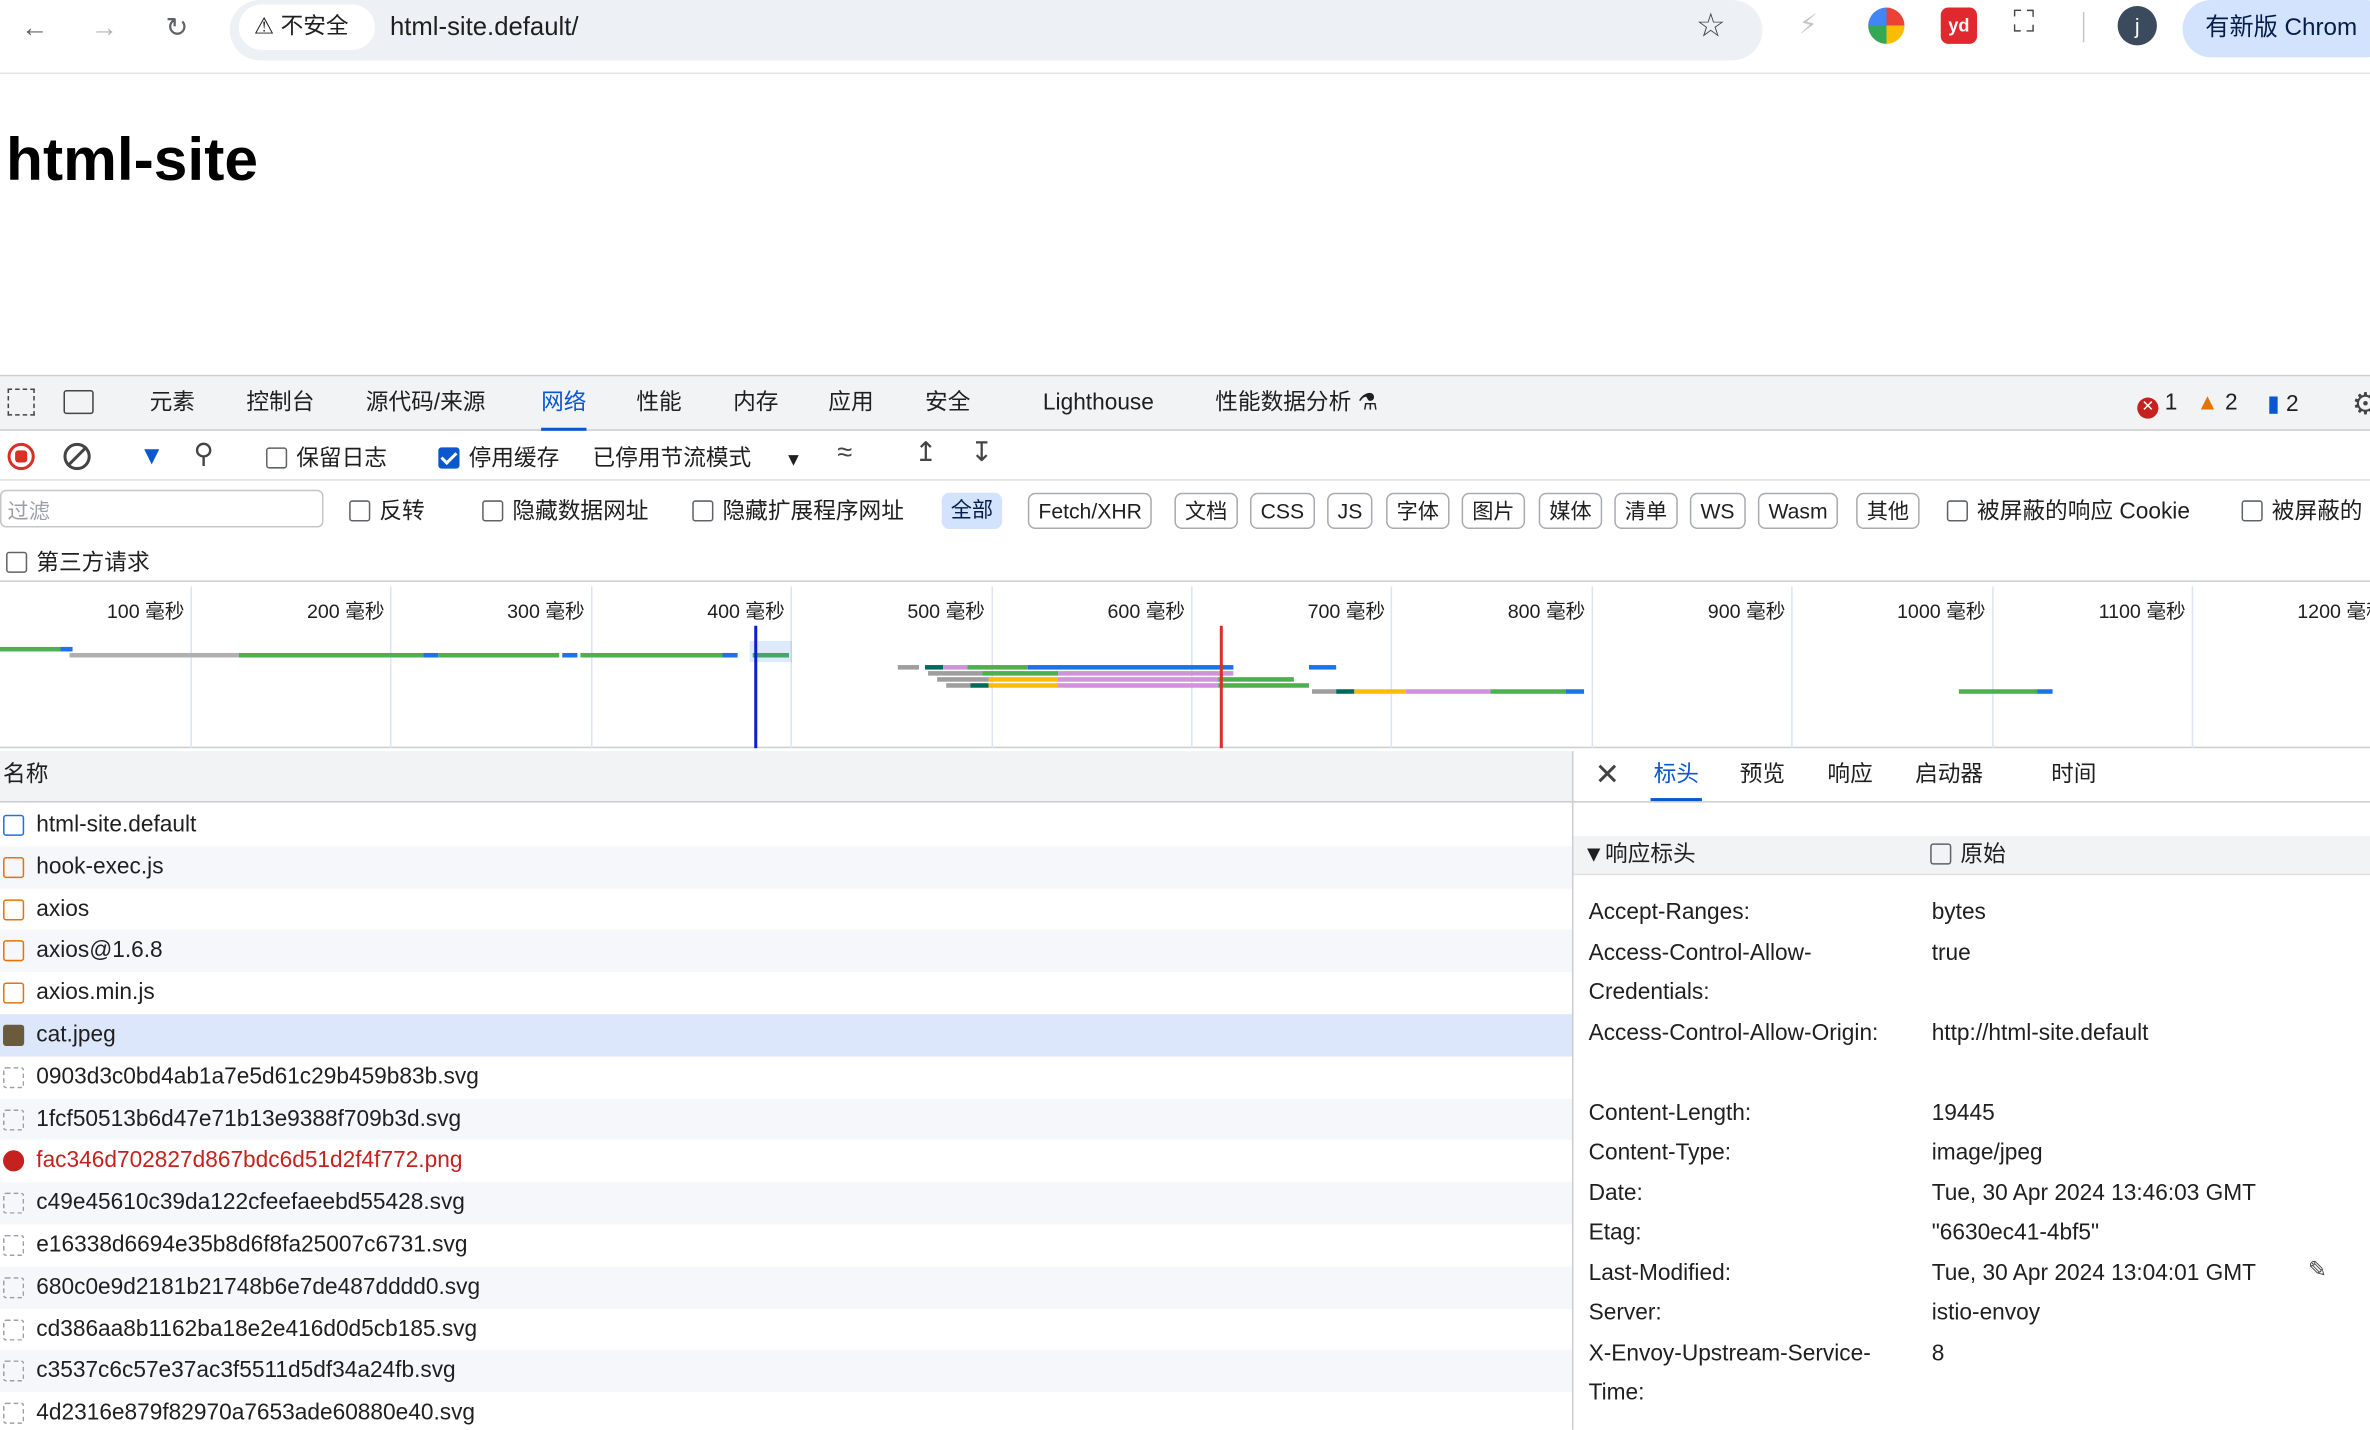 Image resolution: width=2370 pixels, height=1430 pixels. Describe the element at coordinates (78, 402) in the screenshot. I see `device-toolbar-icon` at that location.